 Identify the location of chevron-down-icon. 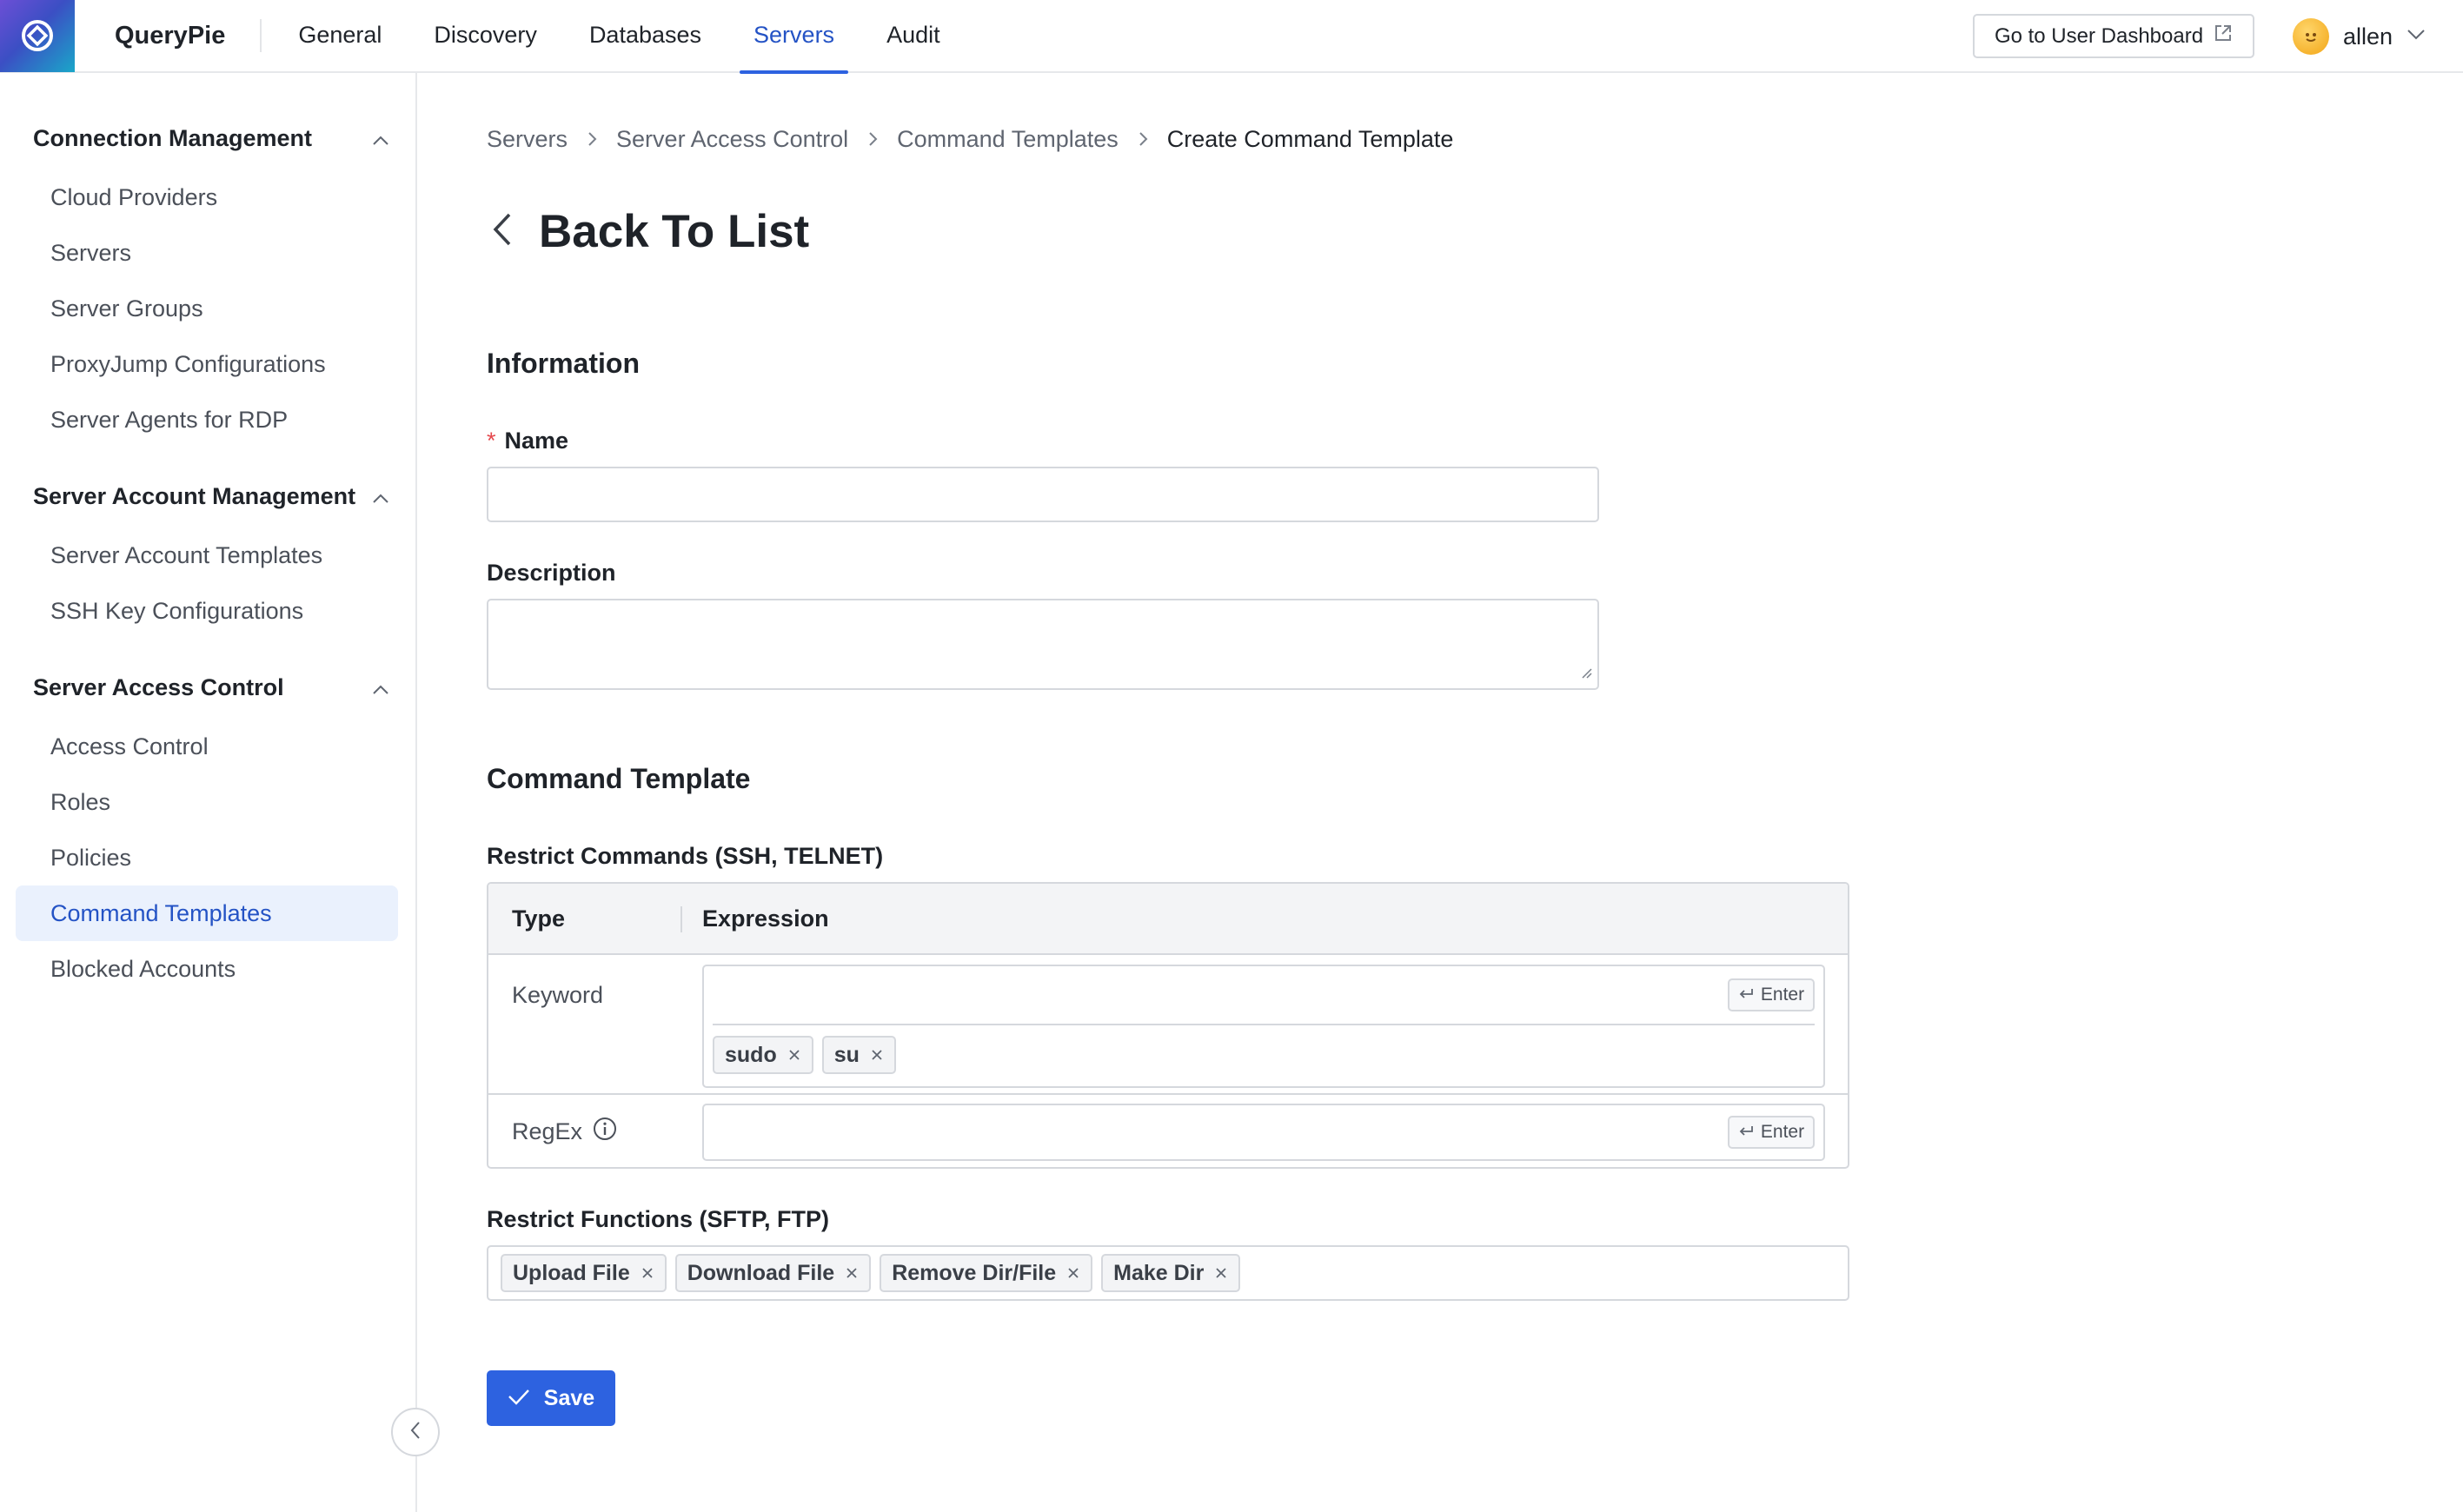
(2416, 37).